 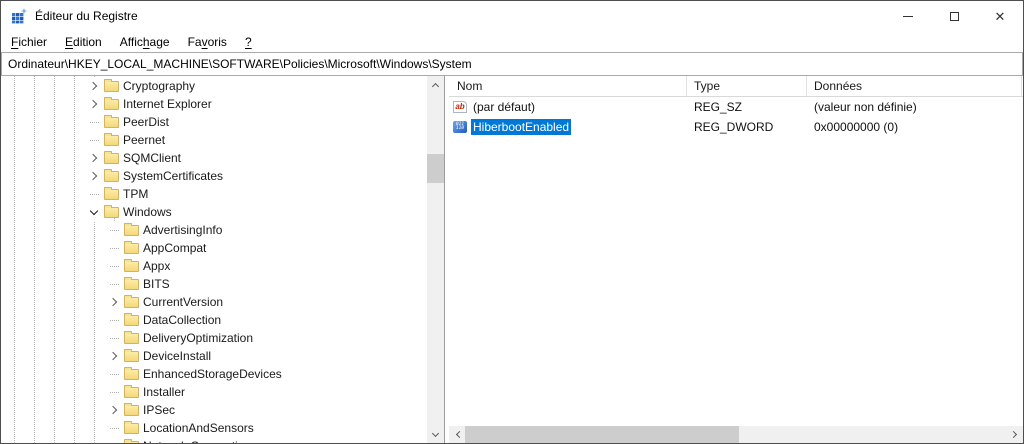 What do you see at coordinates (856, 127) in the screenshot?
I see `value-data-cell: 0x00000000 (0)` at bounding box center [856, 127].